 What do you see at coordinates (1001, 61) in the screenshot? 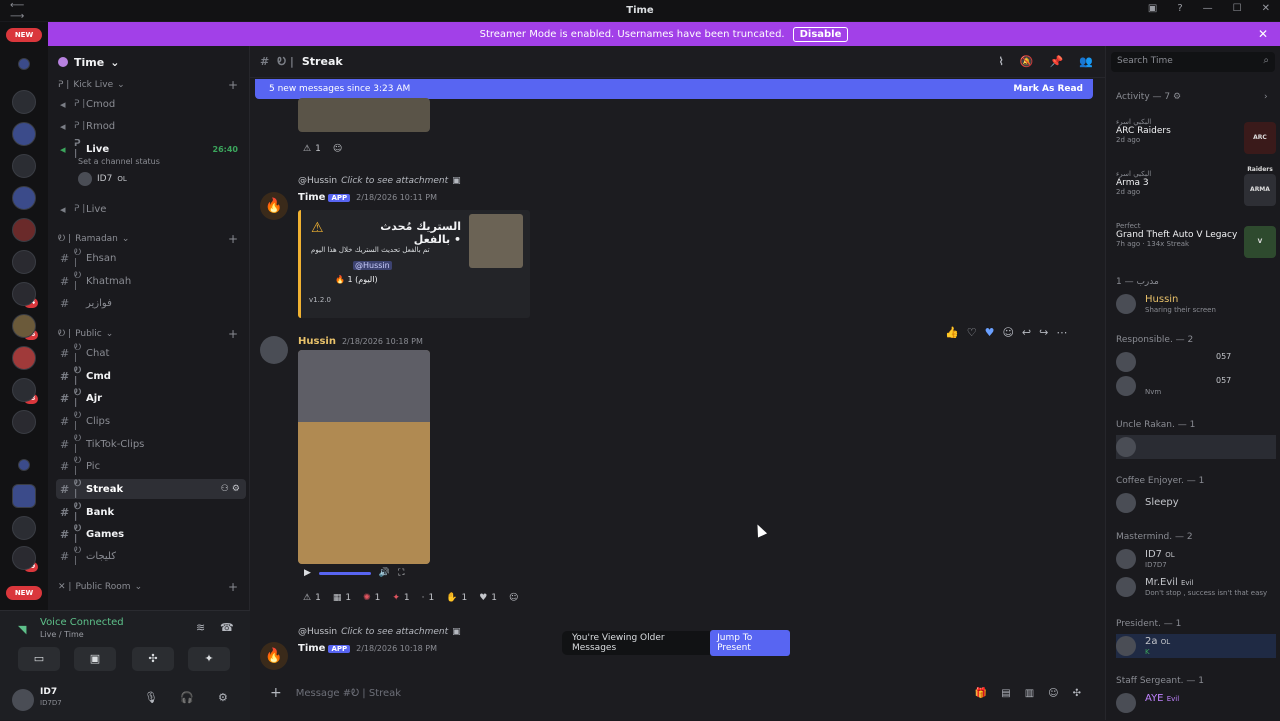
I see `threads-icon: ⌇` at bounding box center [1001, 61].